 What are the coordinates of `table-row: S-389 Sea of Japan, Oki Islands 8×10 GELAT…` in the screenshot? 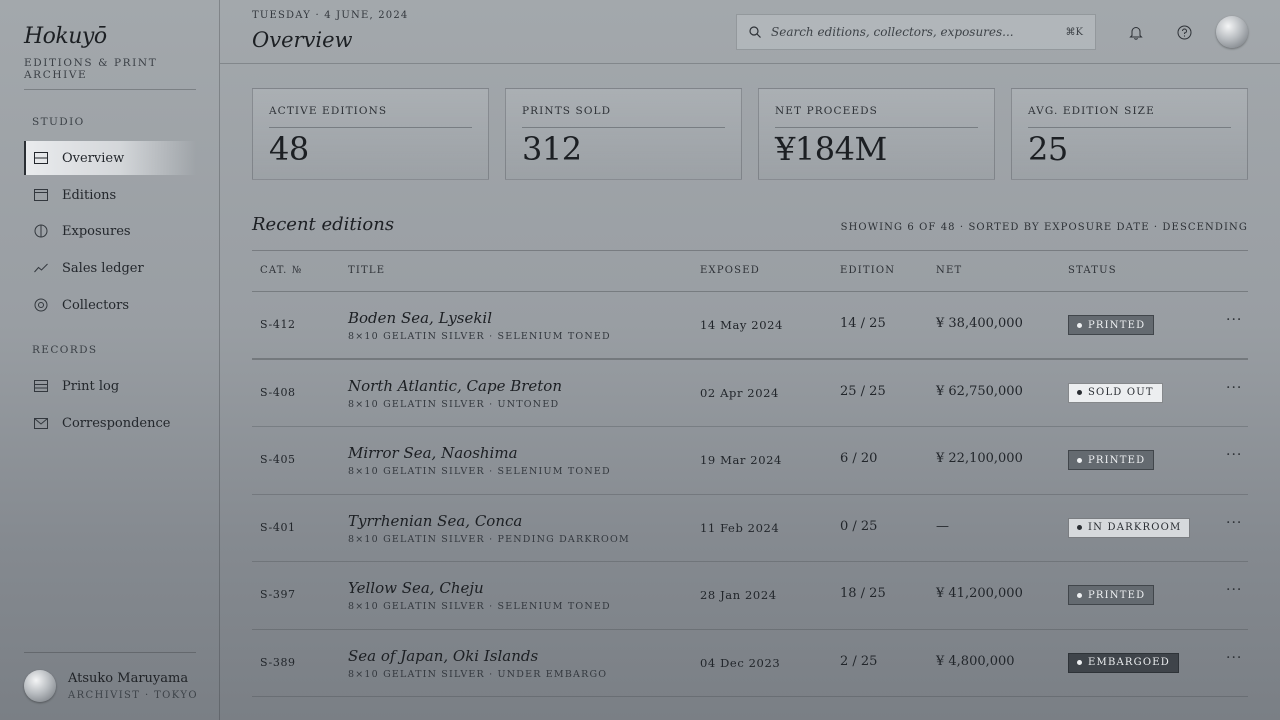 It's located at (750, 663).